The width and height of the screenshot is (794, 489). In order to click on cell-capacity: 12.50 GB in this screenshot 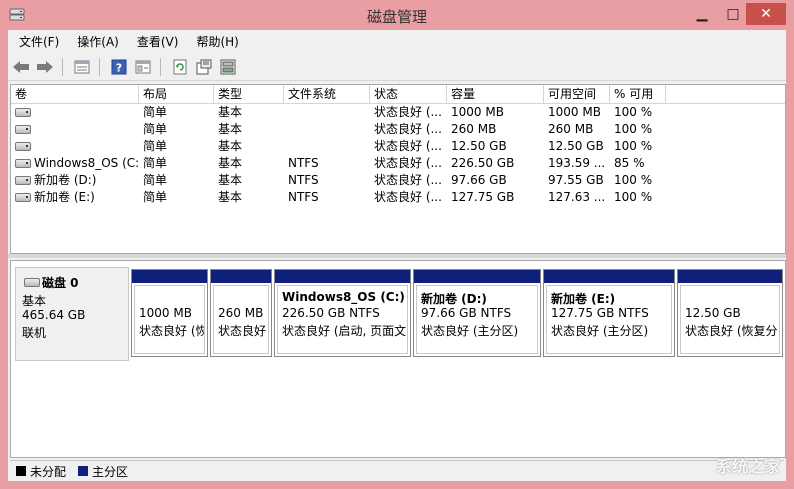, I will do `click(479, 146)`.